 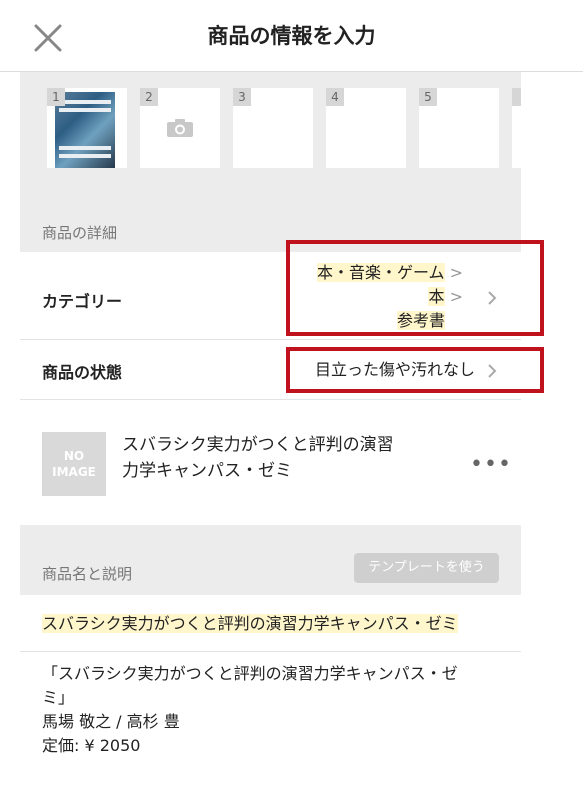 What do you see at coordinates (149, 97) in the screenshot?
I see `photo-slot-number: 2` at bounding box center [149, 97].